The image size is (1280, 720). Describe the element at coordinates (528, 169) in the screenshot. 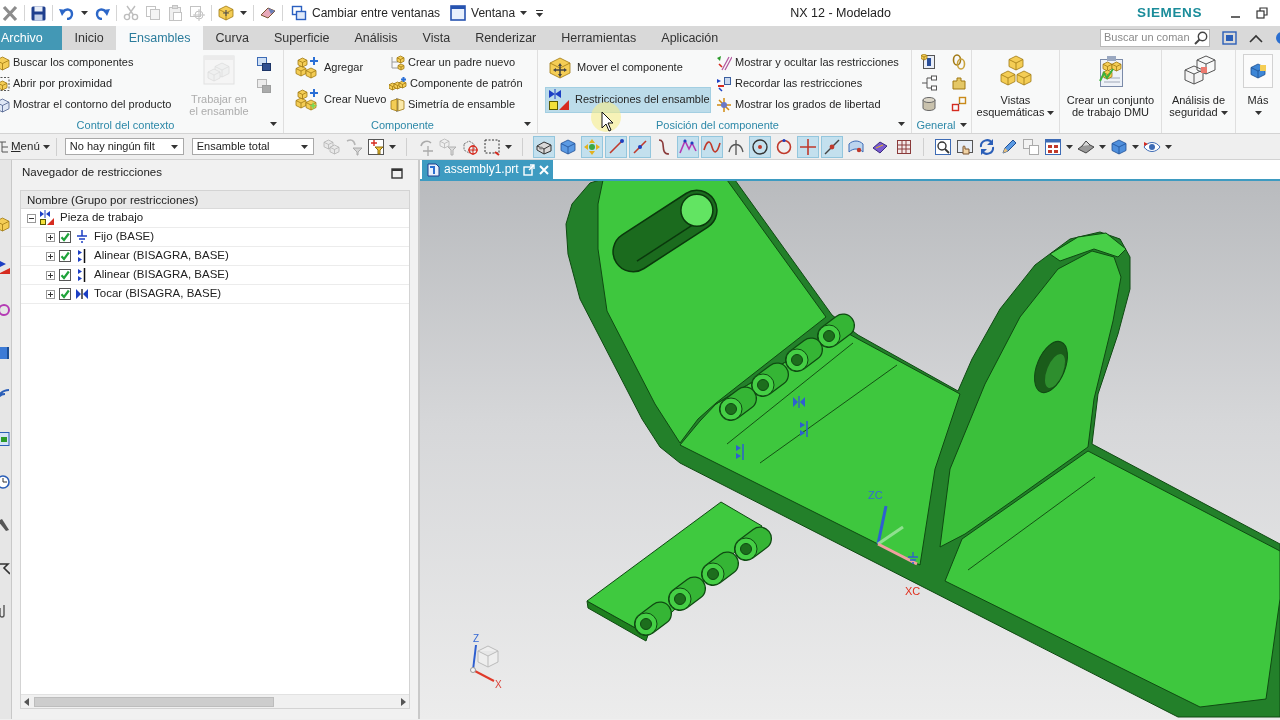

I see `pop-out-icon` at that location.